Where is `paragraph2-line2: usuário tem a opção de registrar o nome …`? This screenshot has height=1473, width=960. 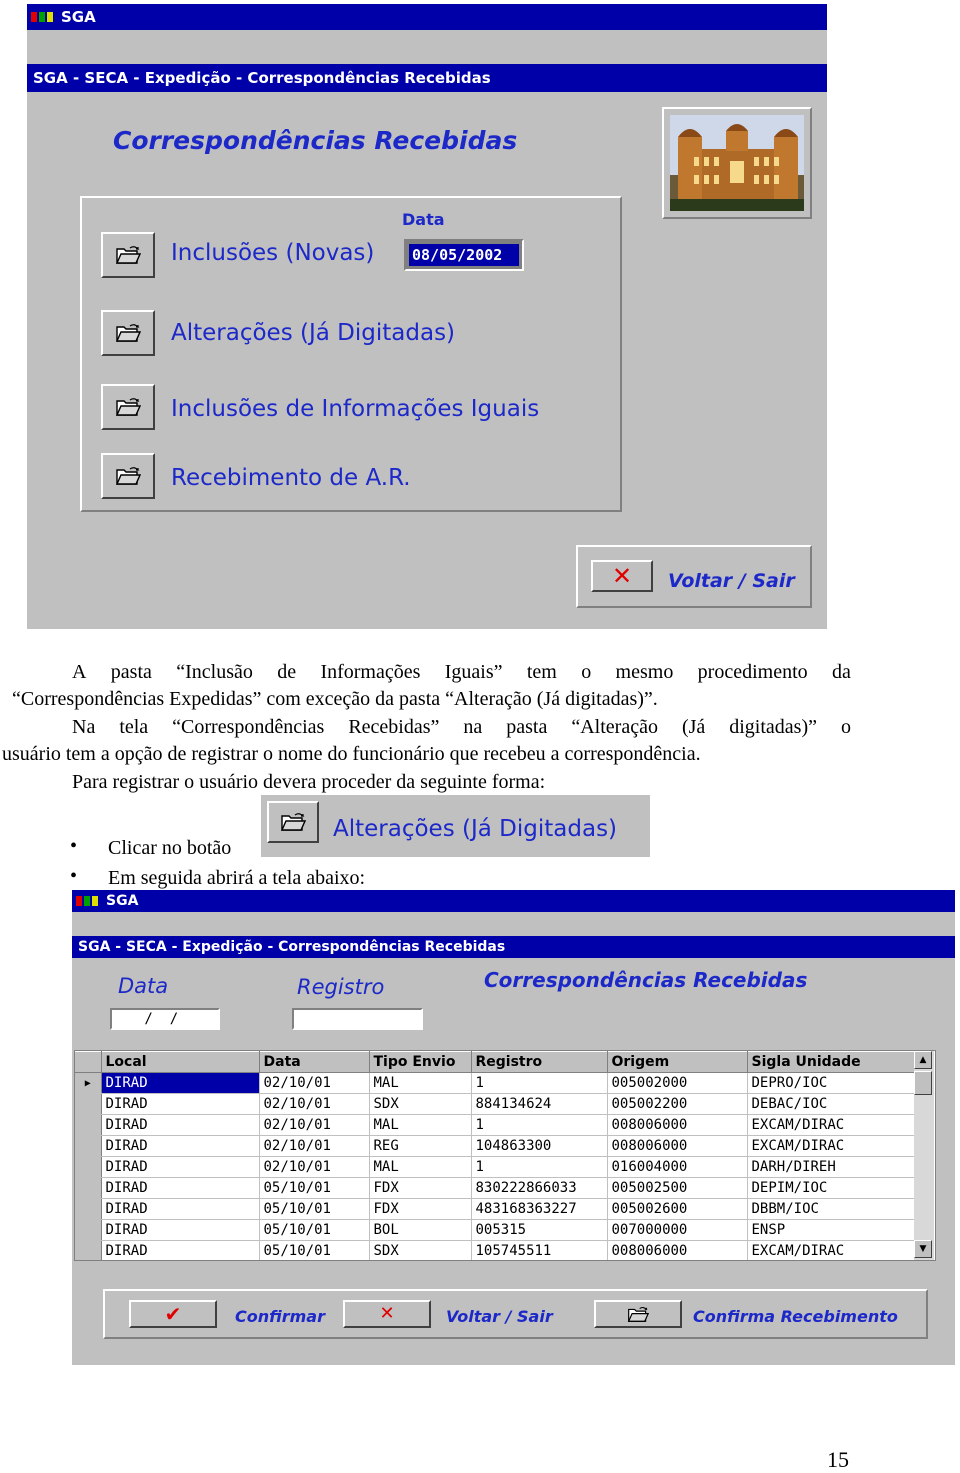
paragraph2-line2: usuário tem a opção de registrar o nome … is located at coordinates (351, 754).